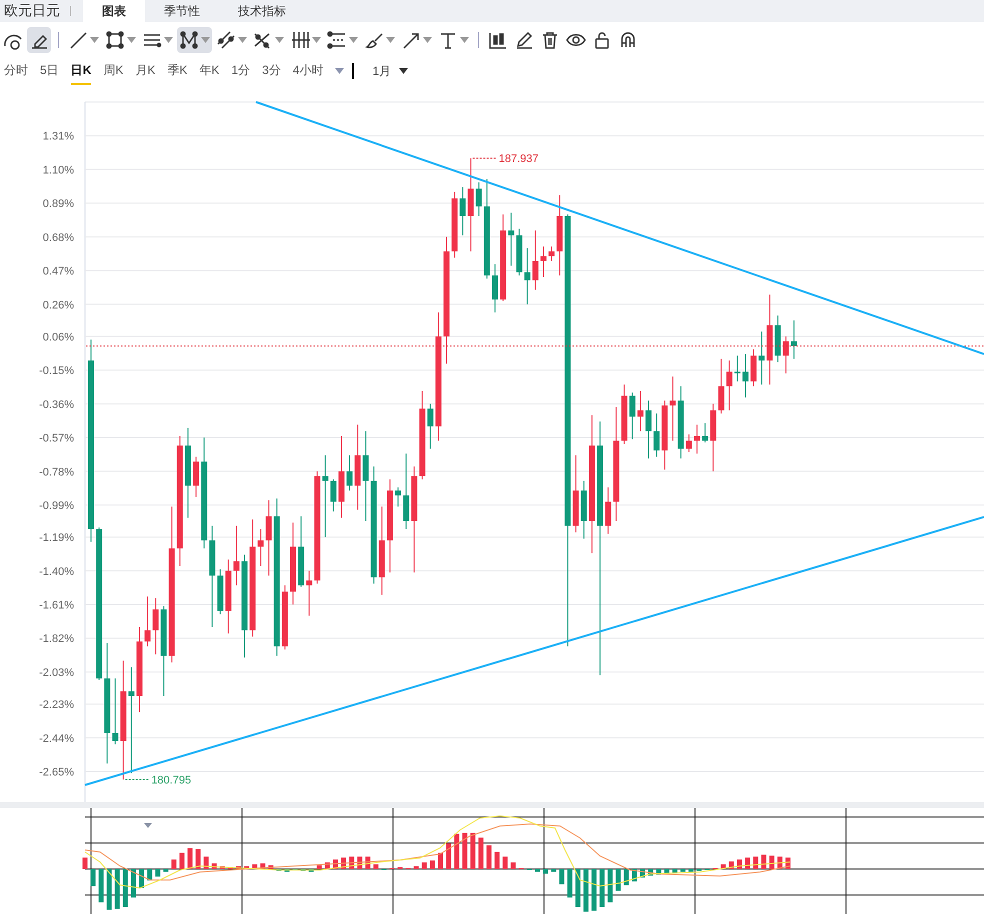  I want to click on period-tab: 周K, so click(113, 71).